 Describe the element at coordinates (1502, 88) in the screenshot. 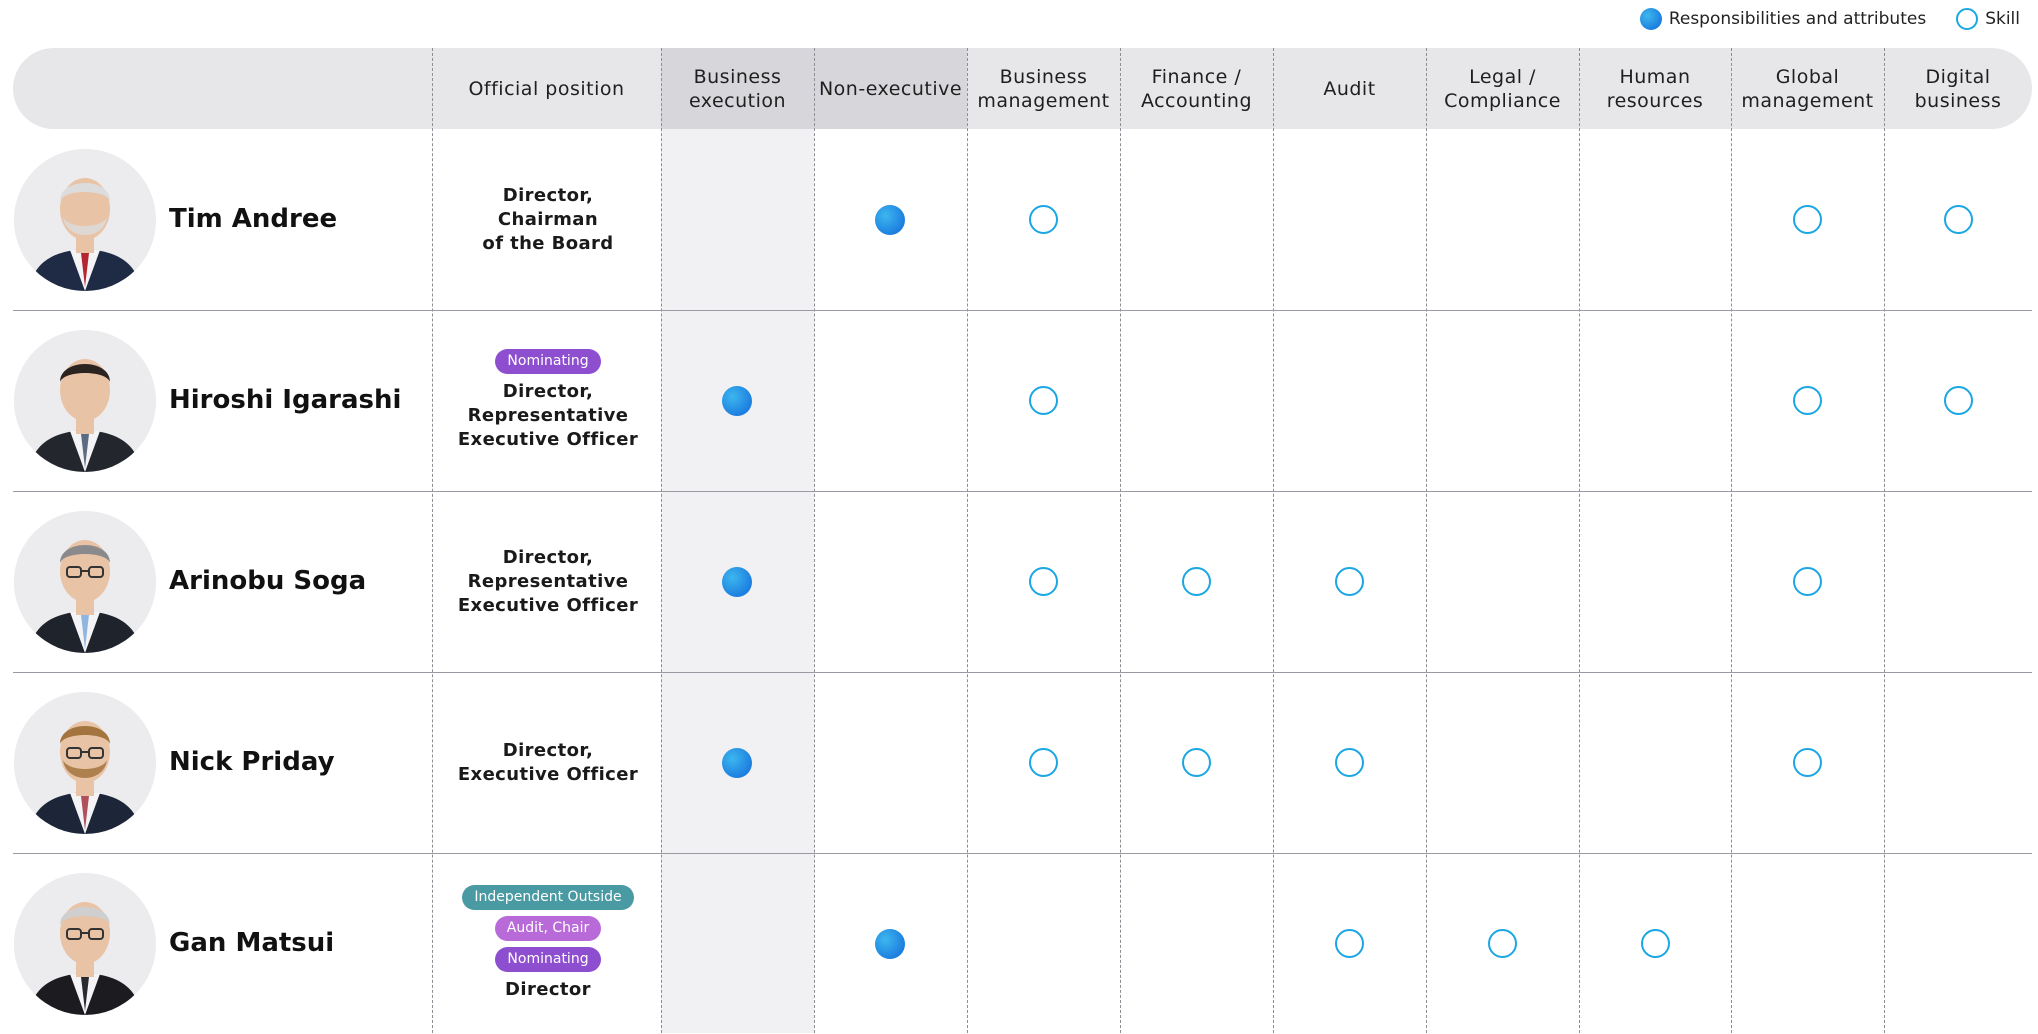

I see `header-legal-compliance: Legal / Compliance` at that location.